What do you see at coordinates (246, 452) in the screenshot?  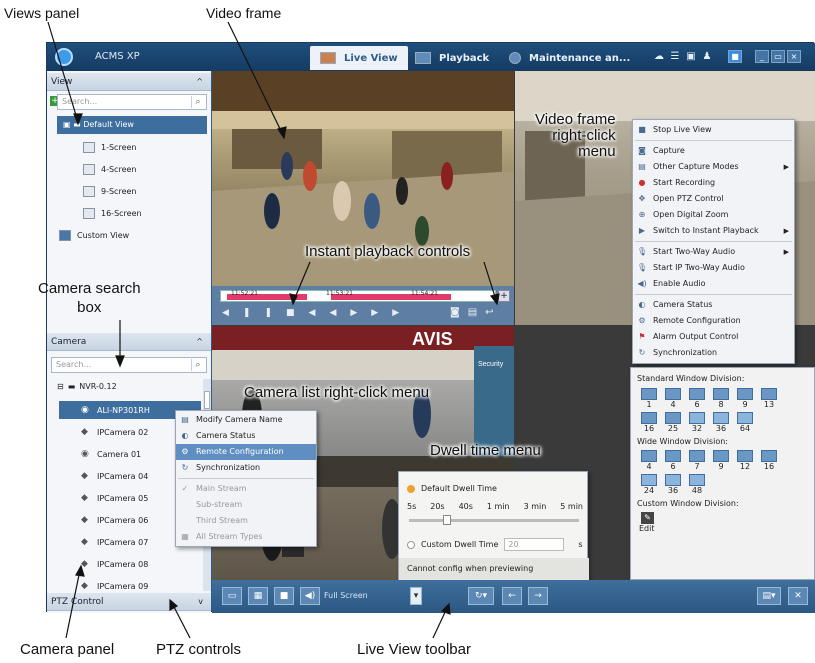 I see `menu-remote-configuration: ⚙ Remote Configuration` at bounding box center [246, 452].